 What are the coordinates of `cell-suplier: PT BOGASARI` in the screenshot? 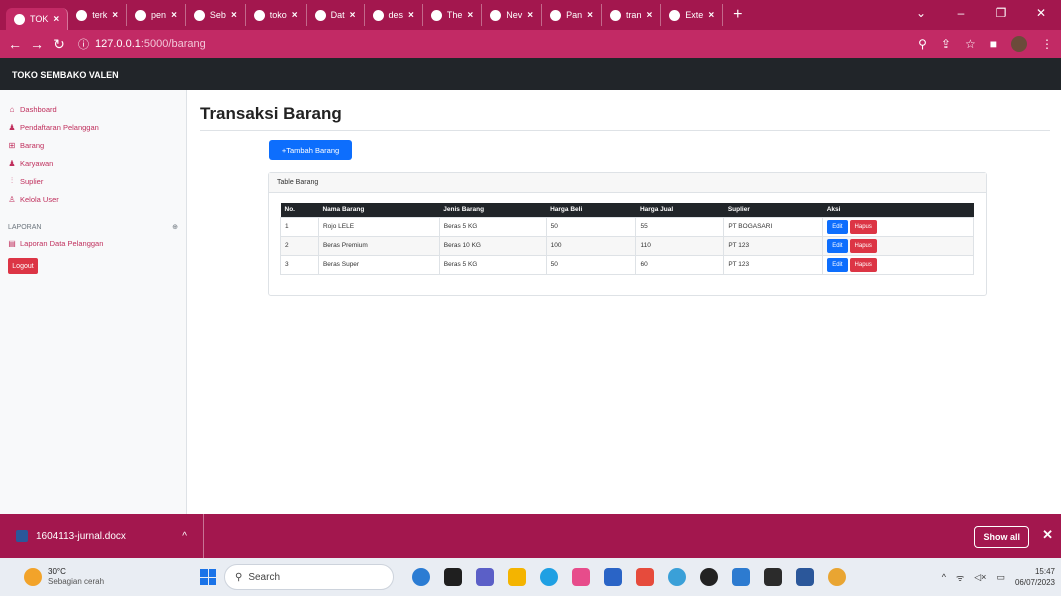 It's located at (773, 226).